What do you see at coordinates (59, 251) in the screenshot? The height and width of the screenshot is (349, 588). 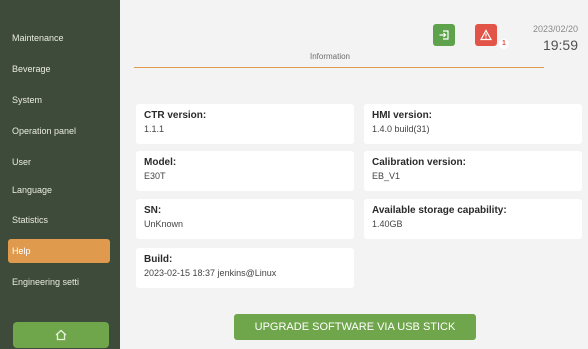 I see `sidebar-item-help: Help` at bounding box center [59, 251].